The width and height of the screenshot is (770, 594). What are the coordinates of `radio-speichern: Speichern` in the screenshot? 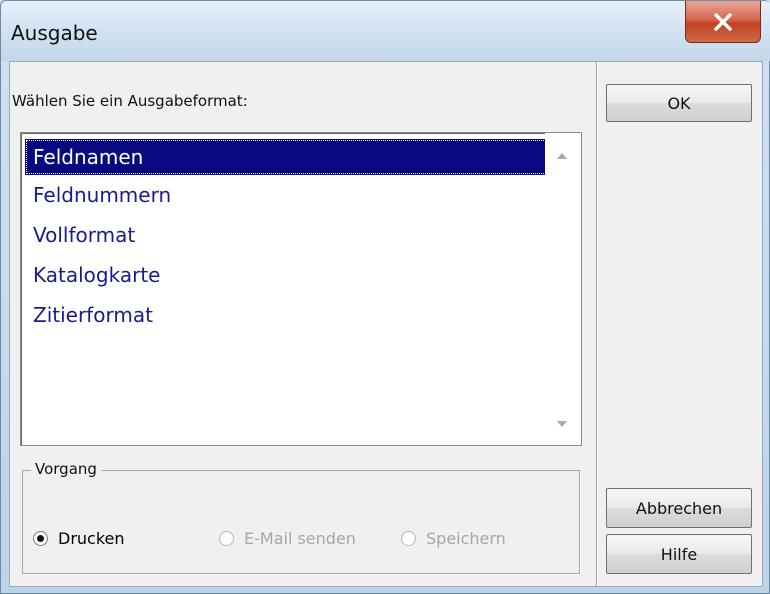 It's located at (453, 538).